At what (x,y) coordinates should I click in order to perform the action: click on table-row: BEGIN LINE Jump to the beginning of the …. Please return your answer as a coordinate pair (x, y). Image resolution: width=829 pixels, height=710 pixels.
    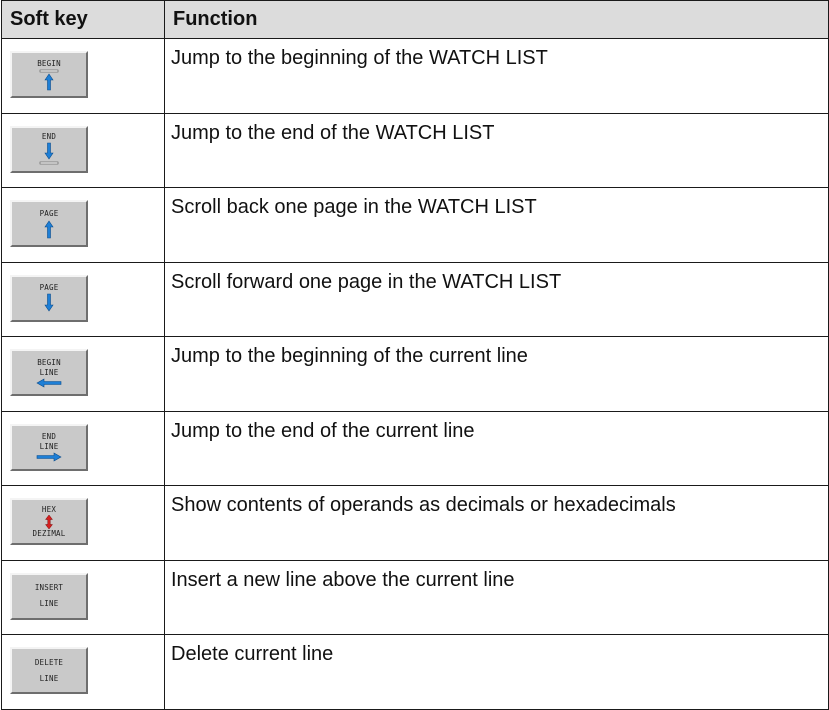
    Looking at the image, I should click on (415, 374).